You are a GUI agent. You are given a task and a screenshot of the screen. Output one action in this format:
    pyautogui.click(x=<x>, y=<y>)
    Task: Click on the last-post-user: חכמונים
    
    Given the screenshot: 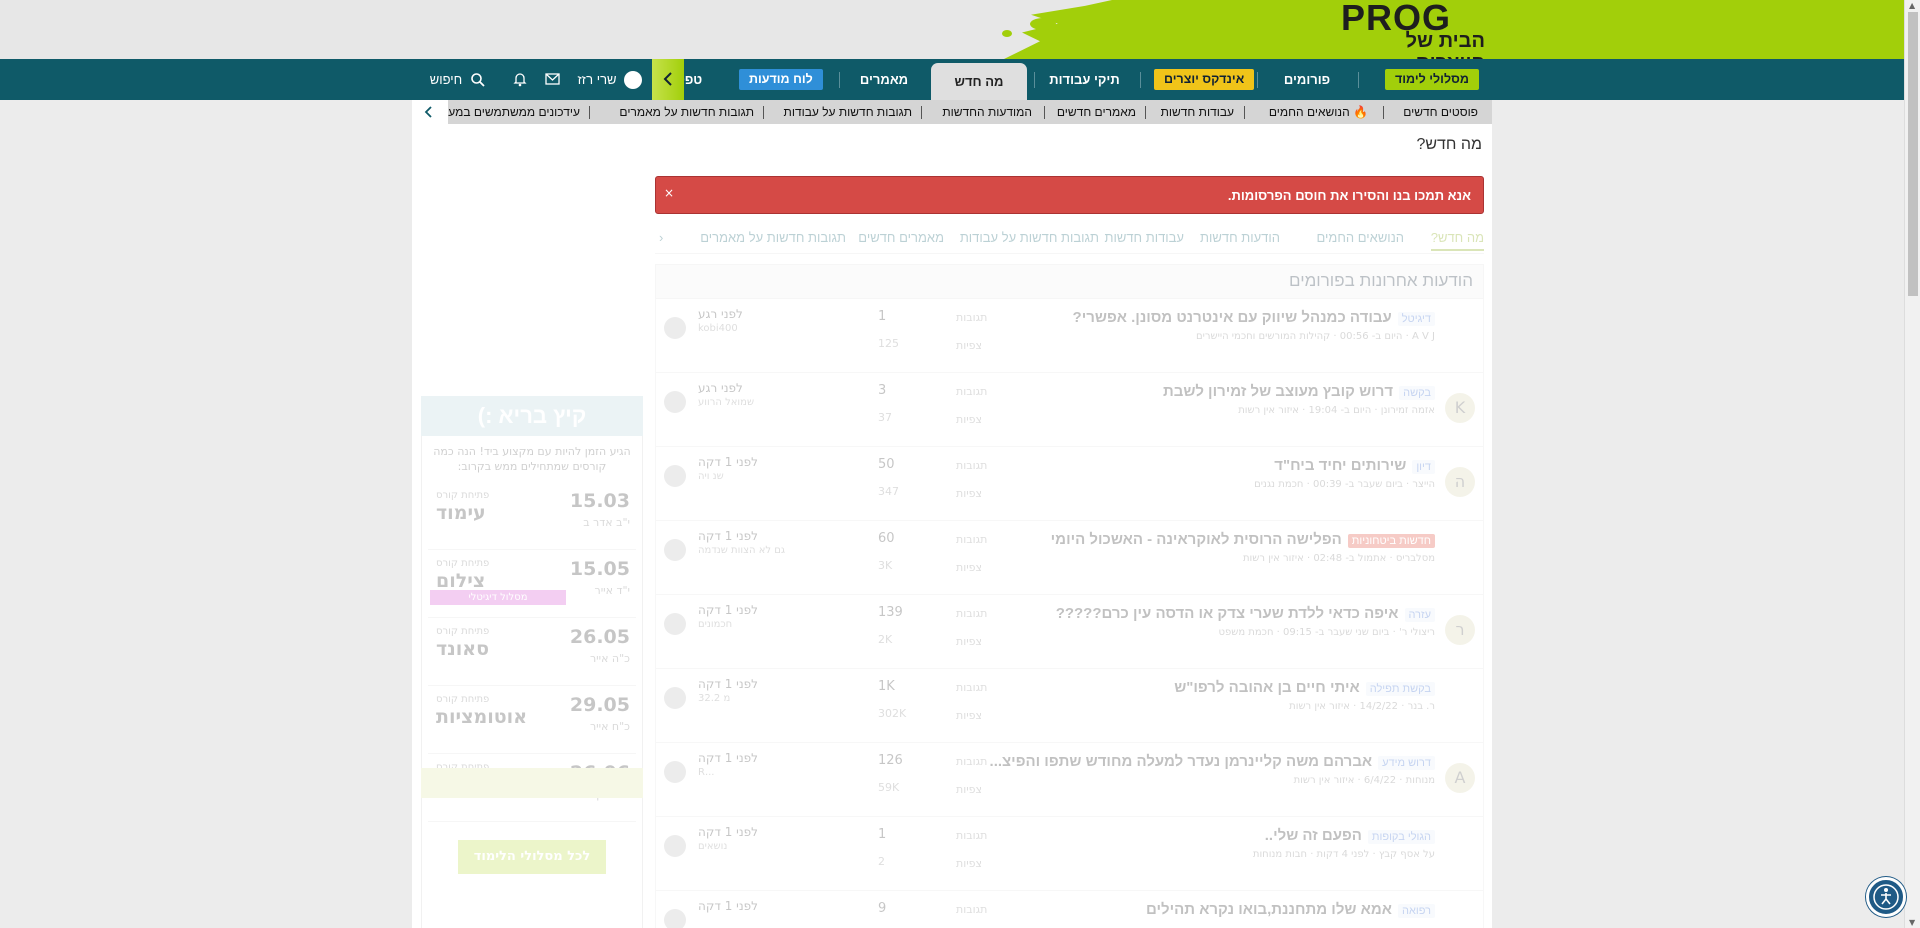 What is the action you would take?
    pyautogui.click(x=715, y=624)
    